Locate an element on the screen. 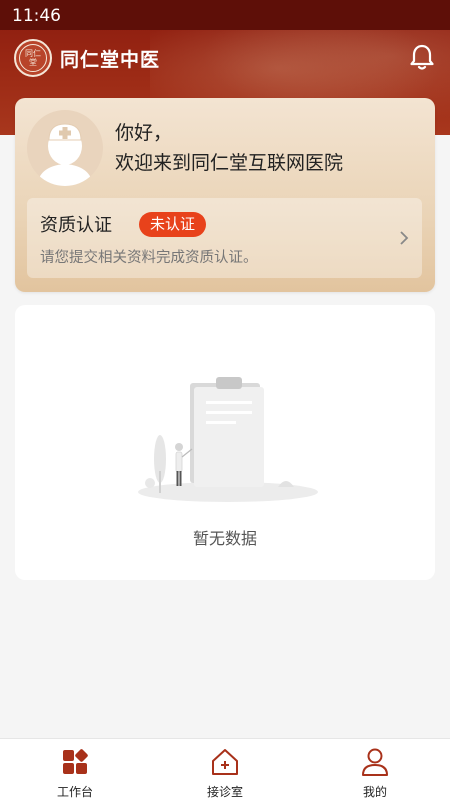 Image resolution: width=450 pixels, height=800 pixels. brand-logo: 同仁堂 同仁堂中医 is located at coordinates (87, 58).